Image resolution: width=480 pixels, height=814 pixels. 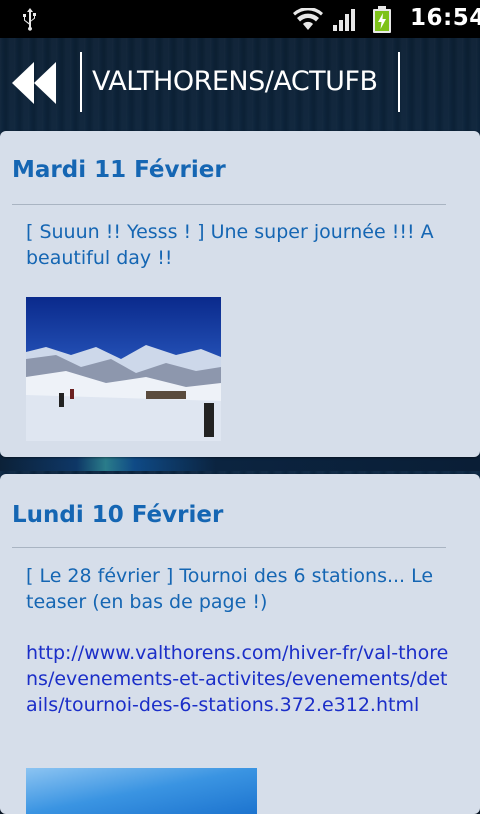 What do you see at coordinates (119, 170) in the screenshot?
I see `post-date: Mardi 11 Février` at bounding box center [119, 170].